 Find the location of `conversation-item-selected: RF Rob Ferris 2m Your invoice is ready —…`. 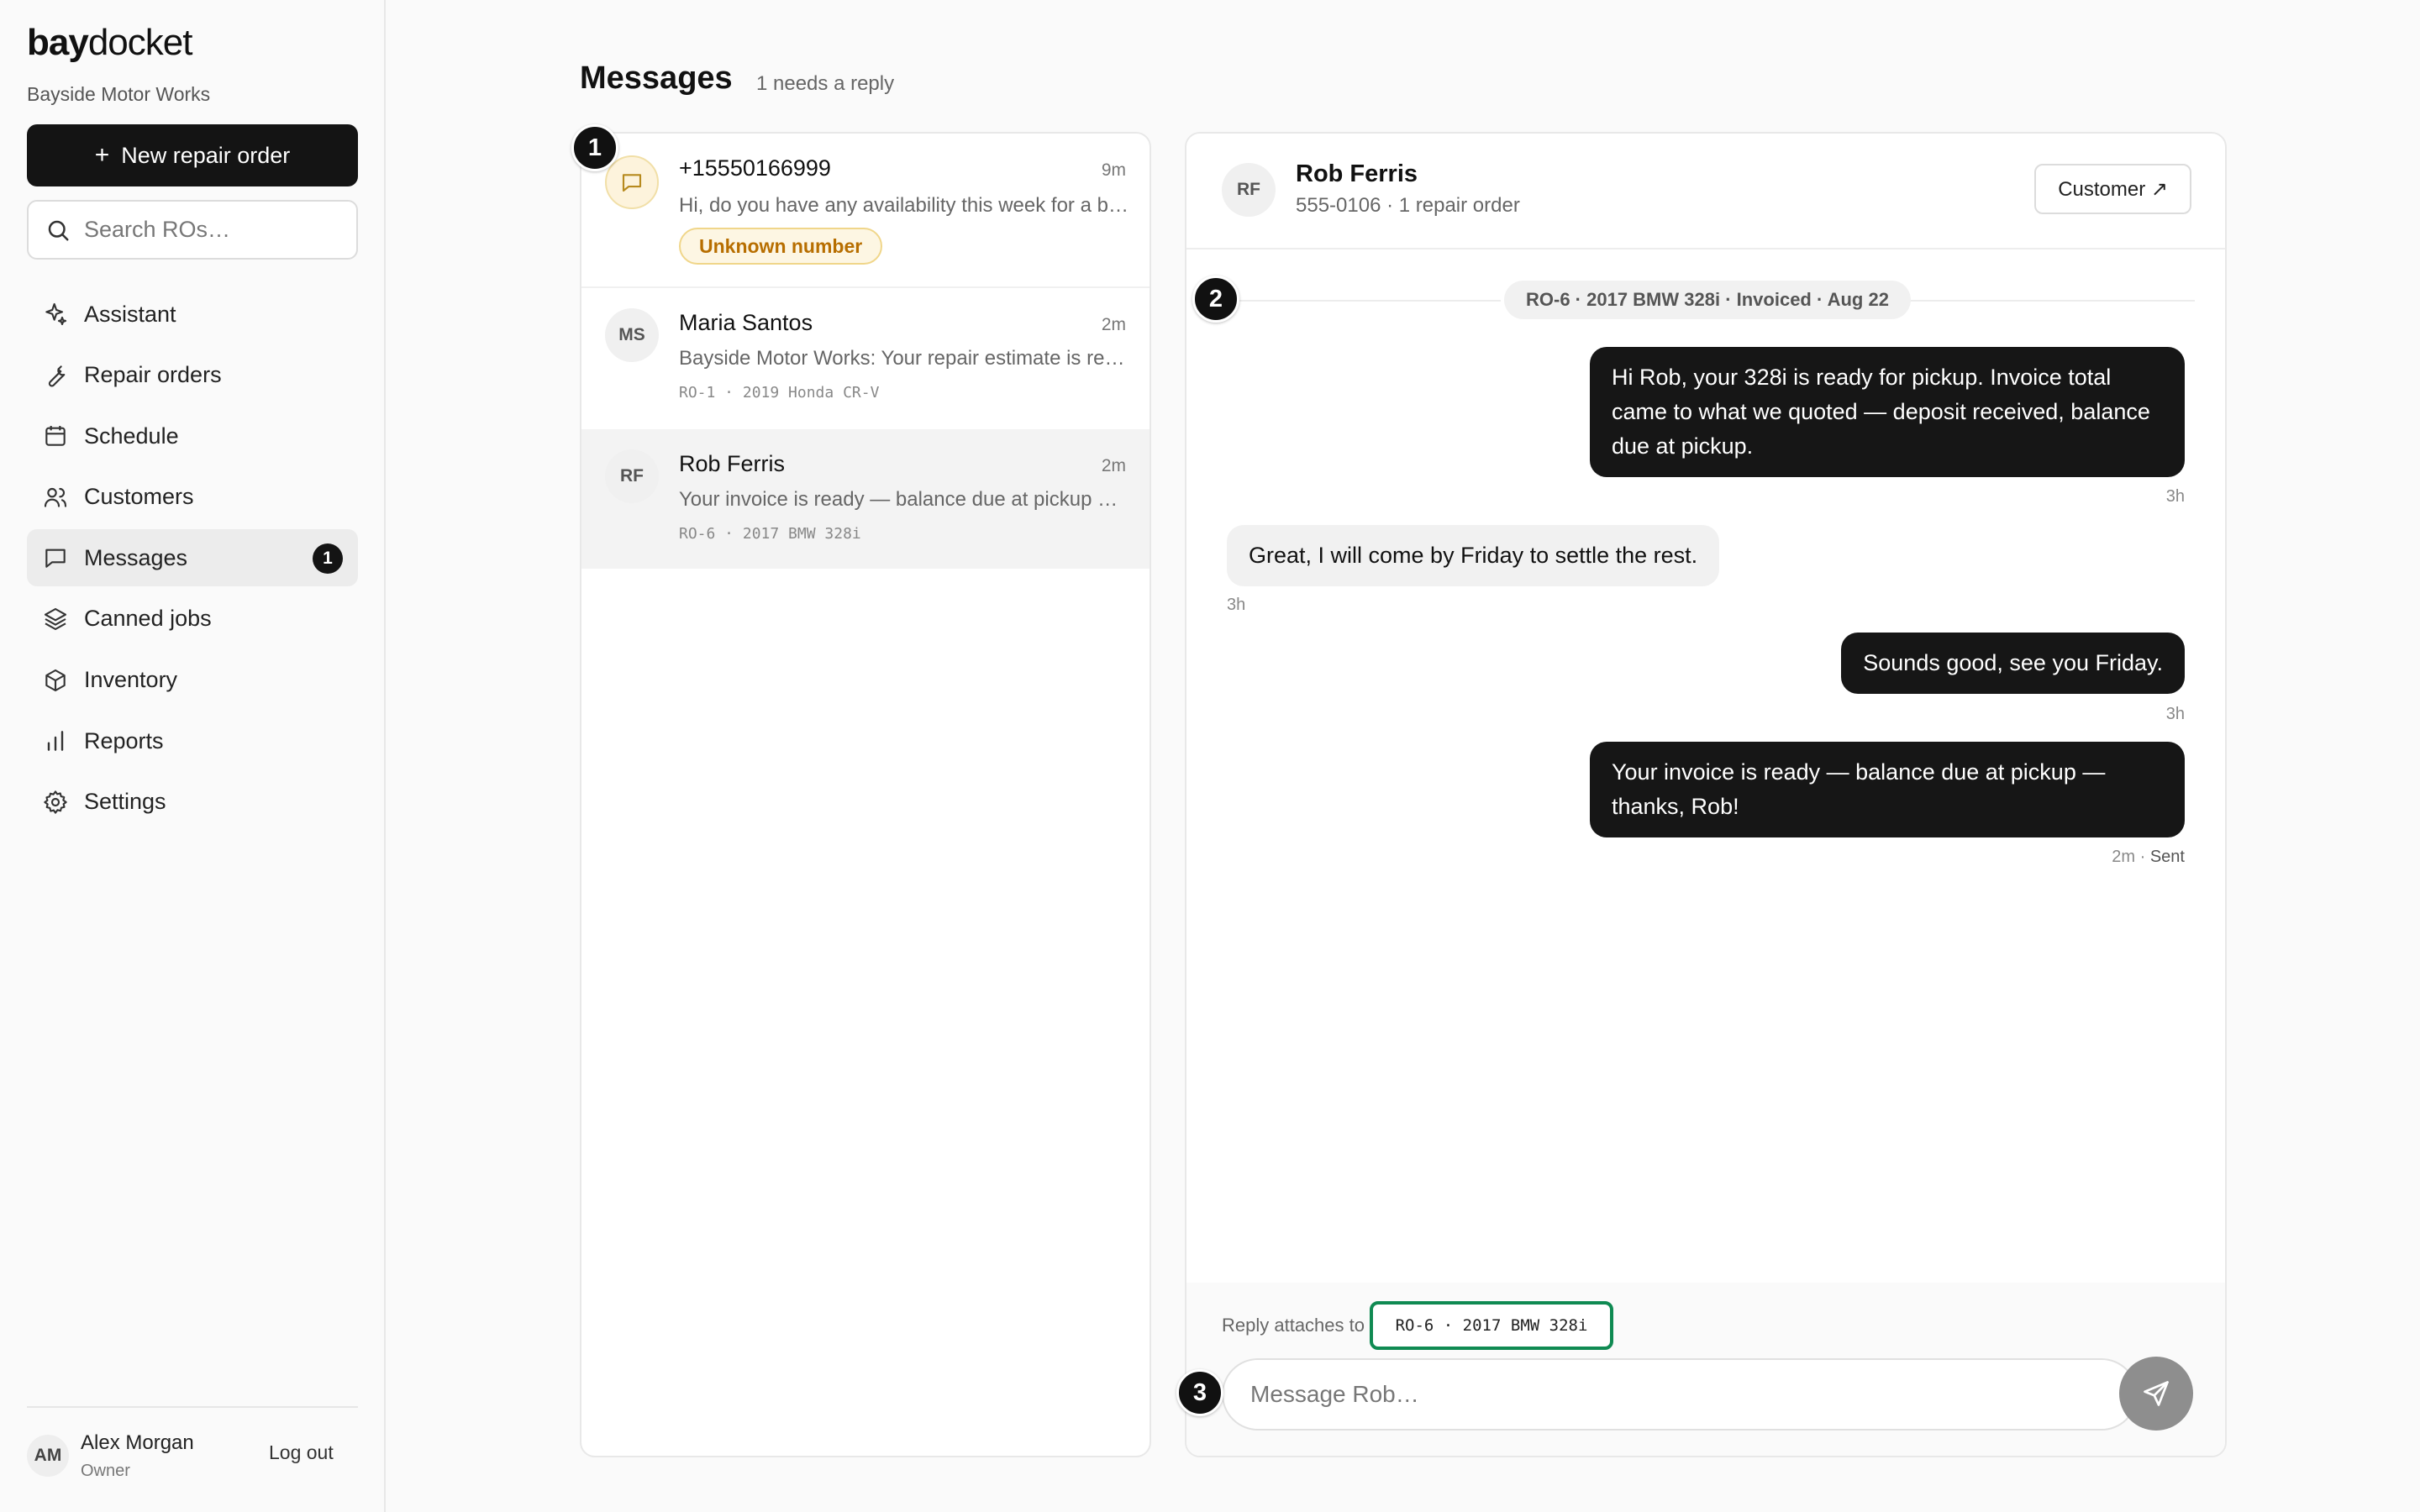

conversation-item-selected: RF Rob Ferris 2m Your invoice is ready —… is located at coordinates (866, 499).